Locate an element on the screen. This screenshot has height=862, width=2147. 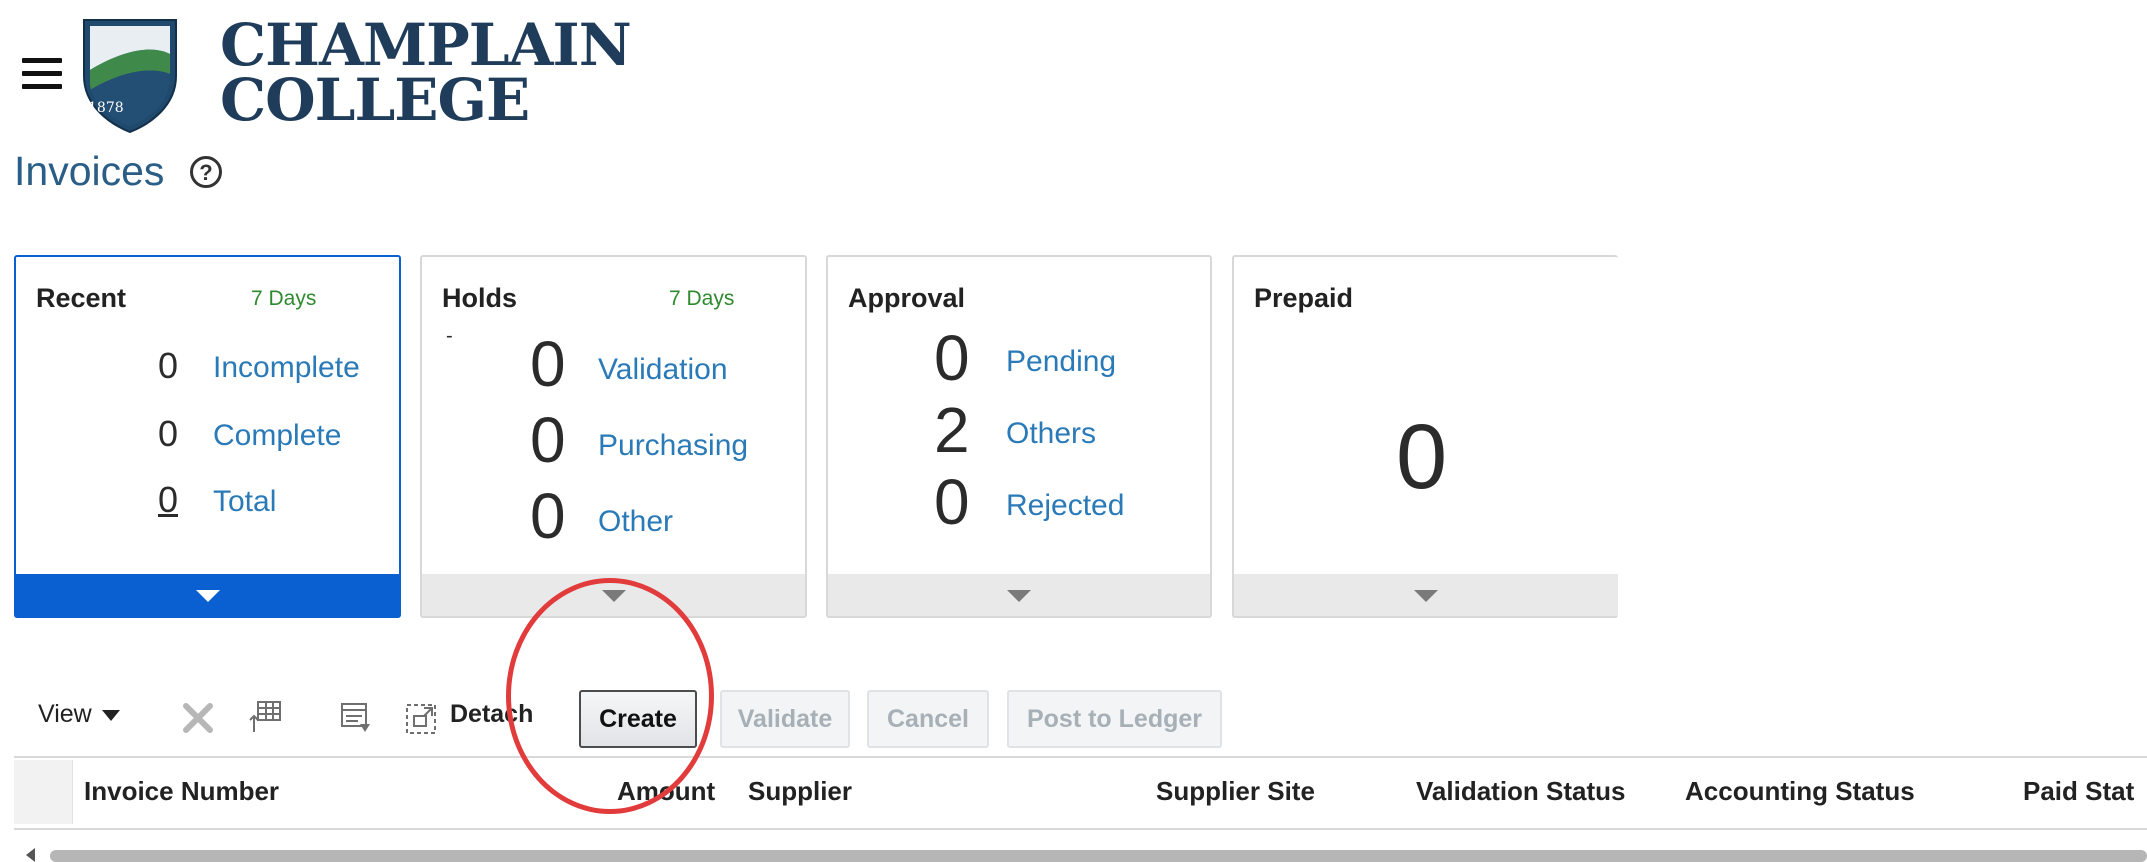
approval-pending-count: 0 is located at coordinates (952, 358).